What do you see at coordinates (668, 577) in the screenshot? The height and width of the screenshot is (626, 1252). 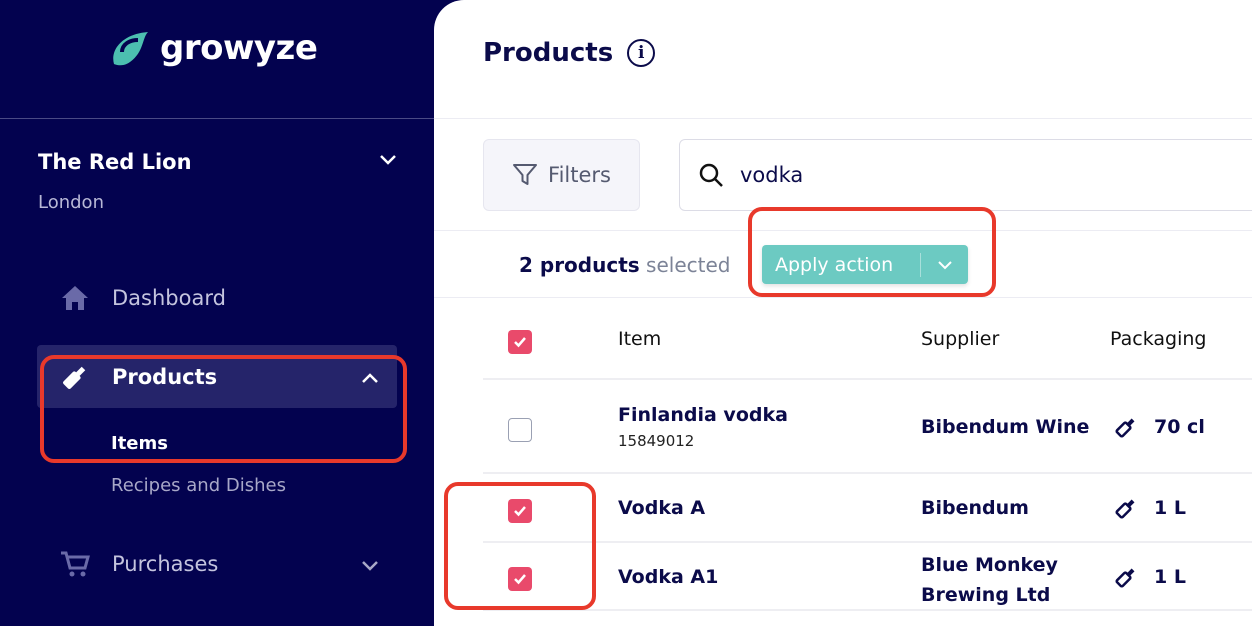 I see `item-name: Vodka A1` at bounding box center [668, 577].